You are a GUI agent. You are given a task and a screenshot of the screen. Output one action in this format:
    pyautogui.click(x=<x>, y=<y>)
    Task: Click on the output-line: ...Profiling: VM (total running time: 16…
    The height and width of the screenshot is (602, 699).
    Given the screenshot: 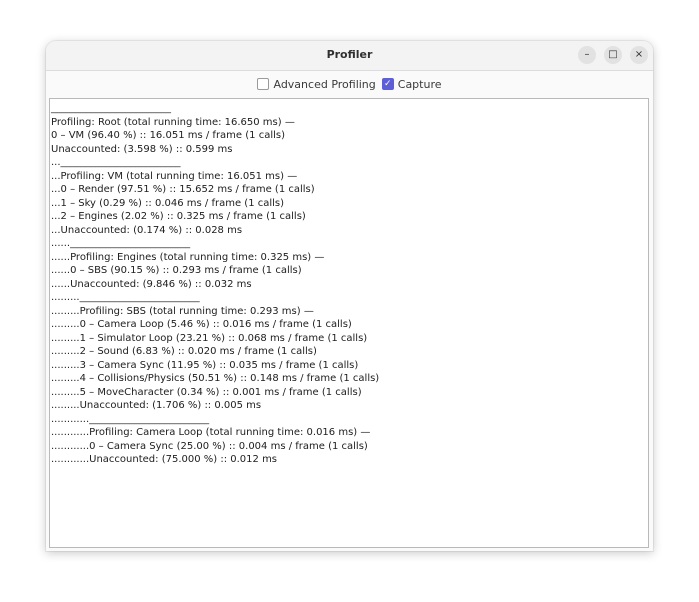 What is the action you would take?
    pyautogui.click(x=174, y=176)
    